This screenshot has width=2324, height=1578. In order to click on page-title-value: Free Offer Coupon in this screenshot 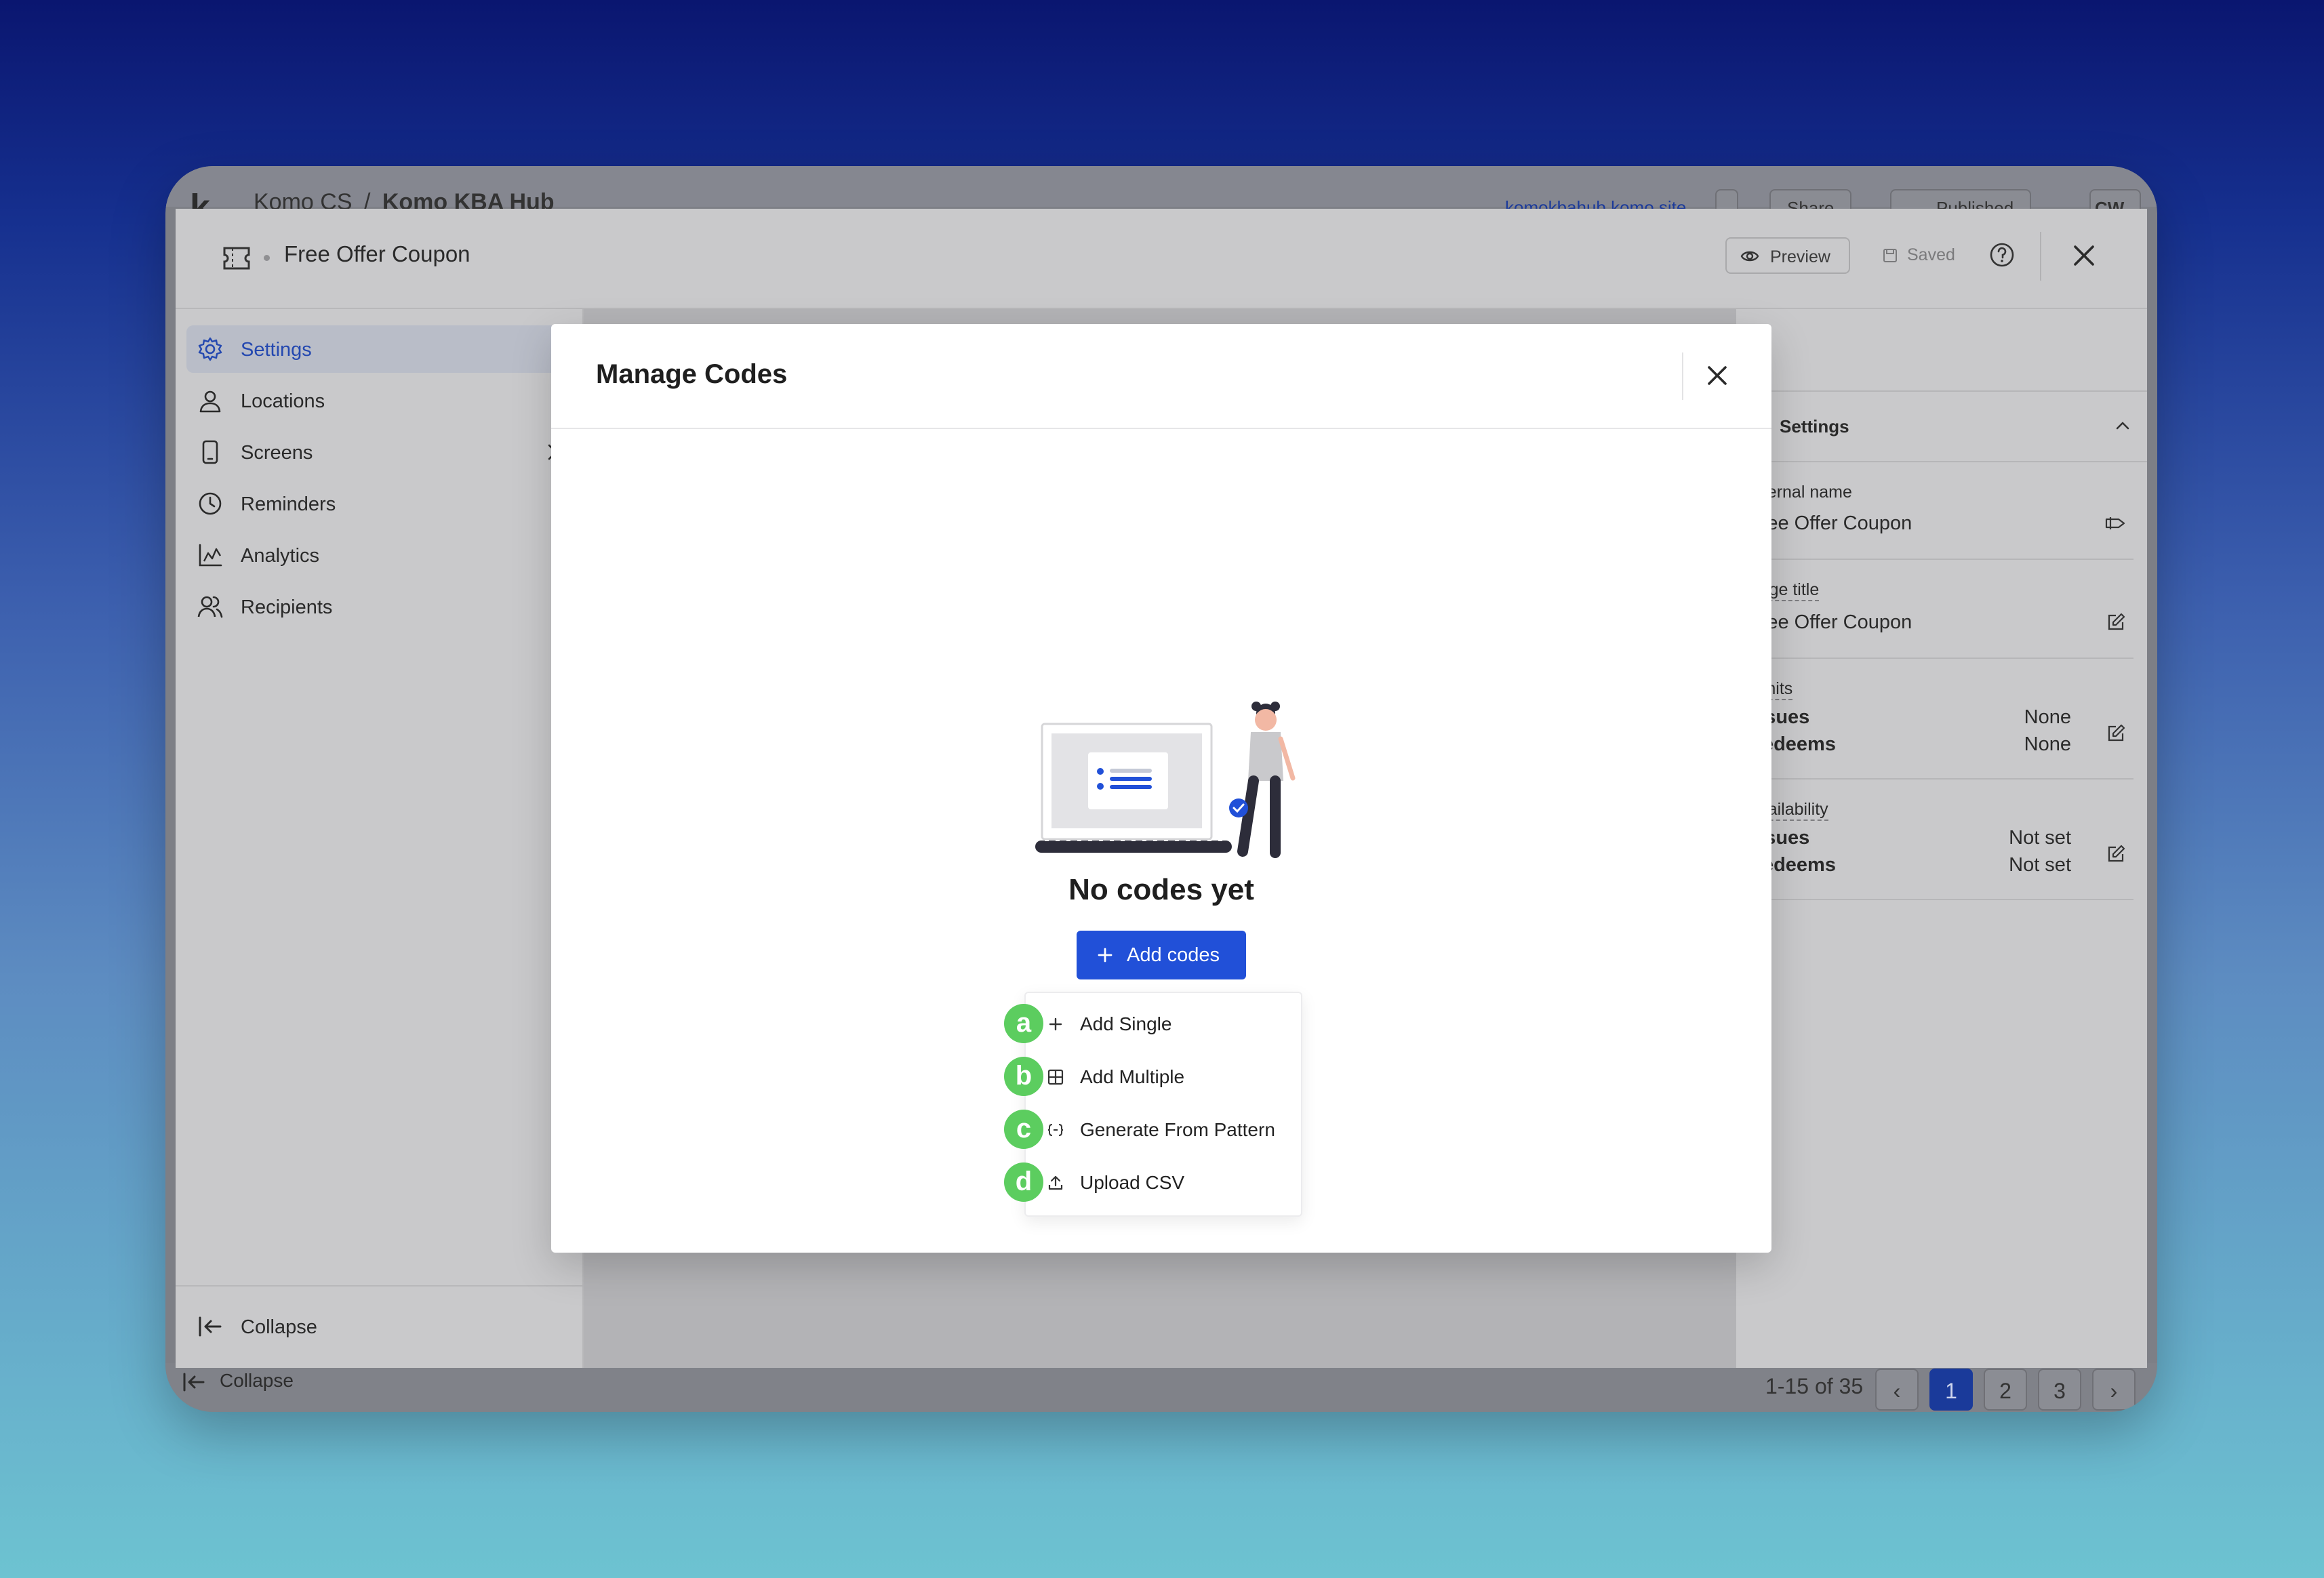, I will do `click(1830, 622)`.